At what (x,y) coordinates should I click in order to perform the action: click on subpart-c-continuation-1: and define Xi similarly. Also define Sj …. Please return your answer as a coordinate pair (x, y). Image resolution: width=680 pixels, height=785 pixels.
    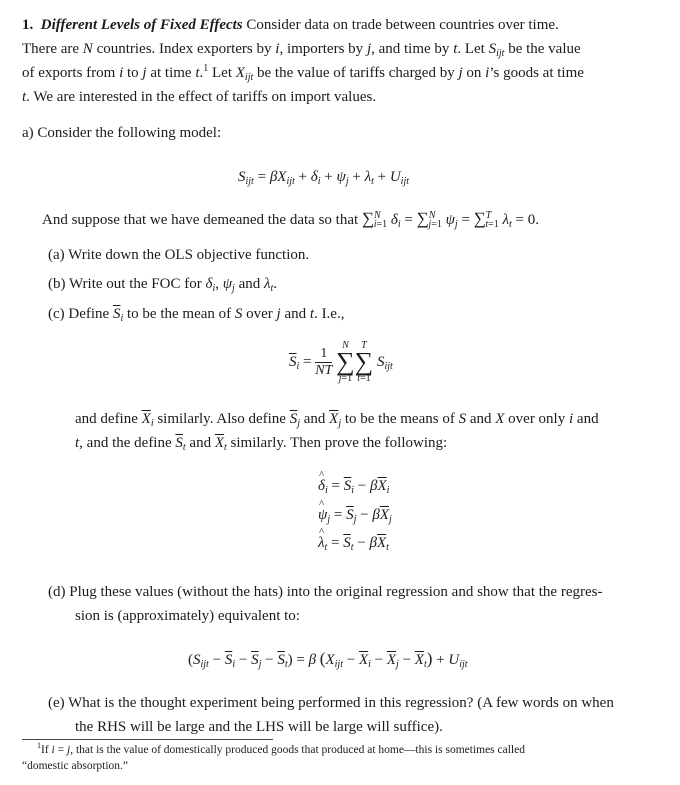
    Looking at the image, I should click on (337, 420).